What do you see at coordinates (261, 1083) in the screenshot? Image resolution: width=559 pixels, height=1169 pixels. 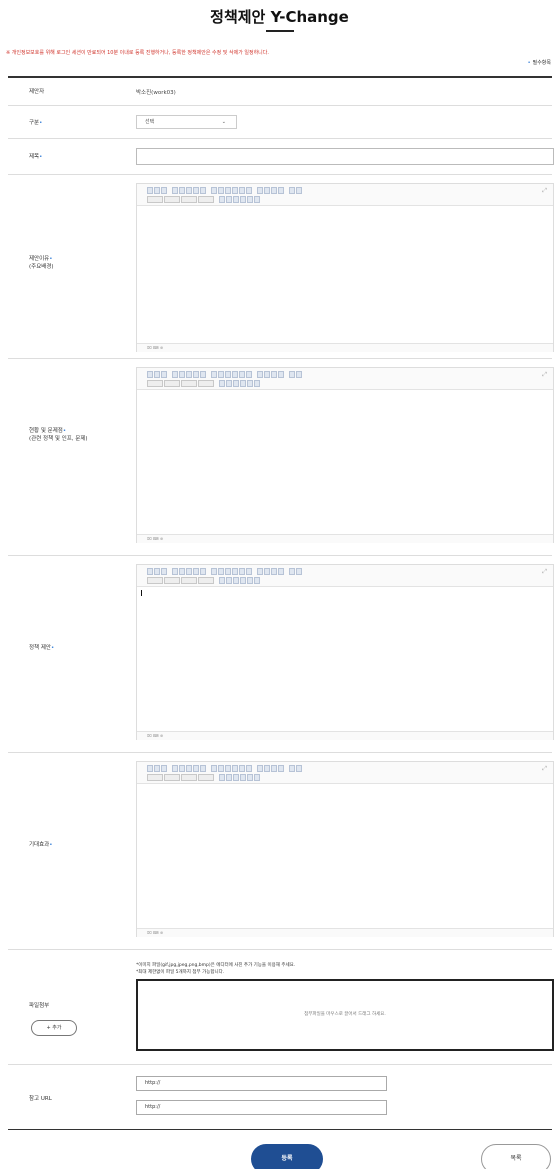 I see `reference-url-input-1: http://` at bounding box center [261, 1083].